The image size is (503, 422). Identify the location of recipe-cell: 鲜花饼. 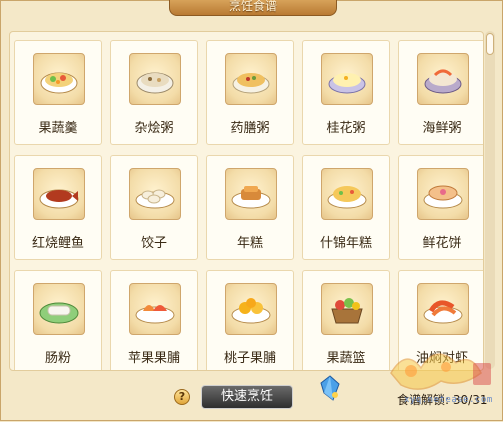
(440, 207).